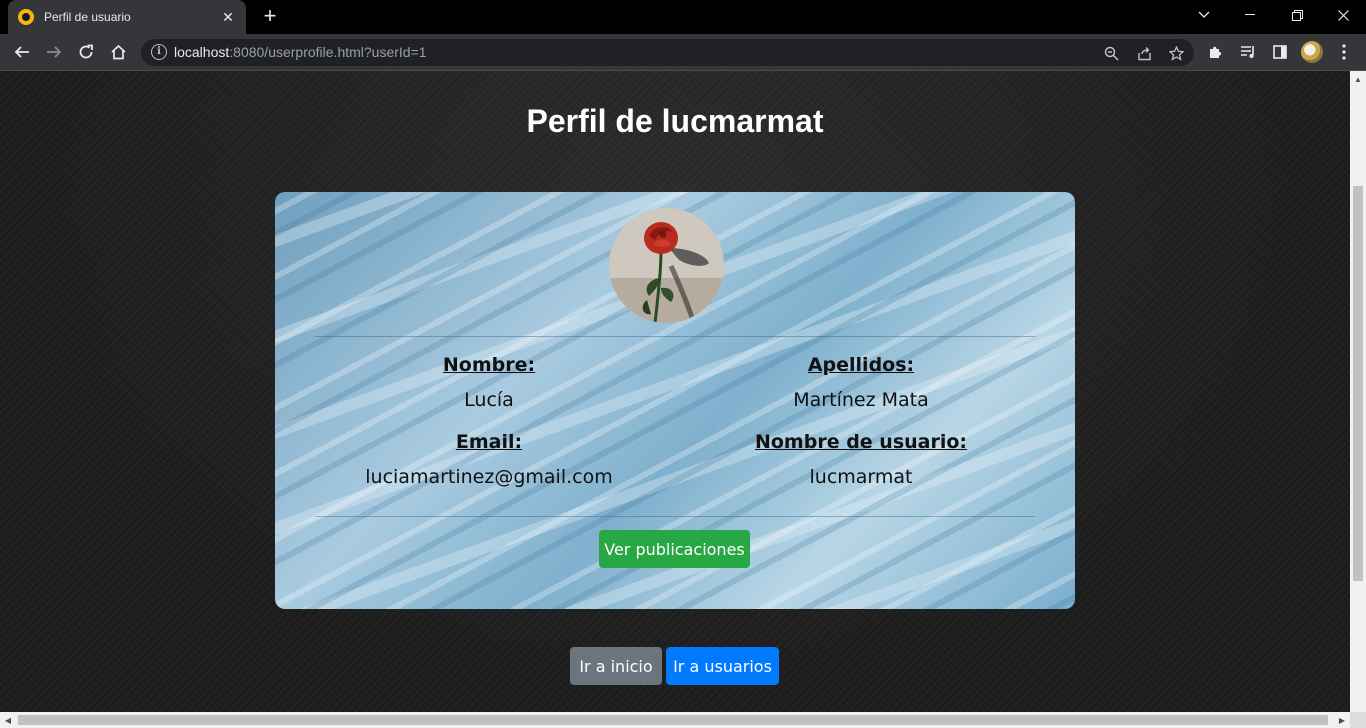 This screenshot has height=728, width=1366. What do you see at coordinates (87, 17) in the screenshot?
I see `tab-title: Perfil de usuario` at bounding box center [87, 17].